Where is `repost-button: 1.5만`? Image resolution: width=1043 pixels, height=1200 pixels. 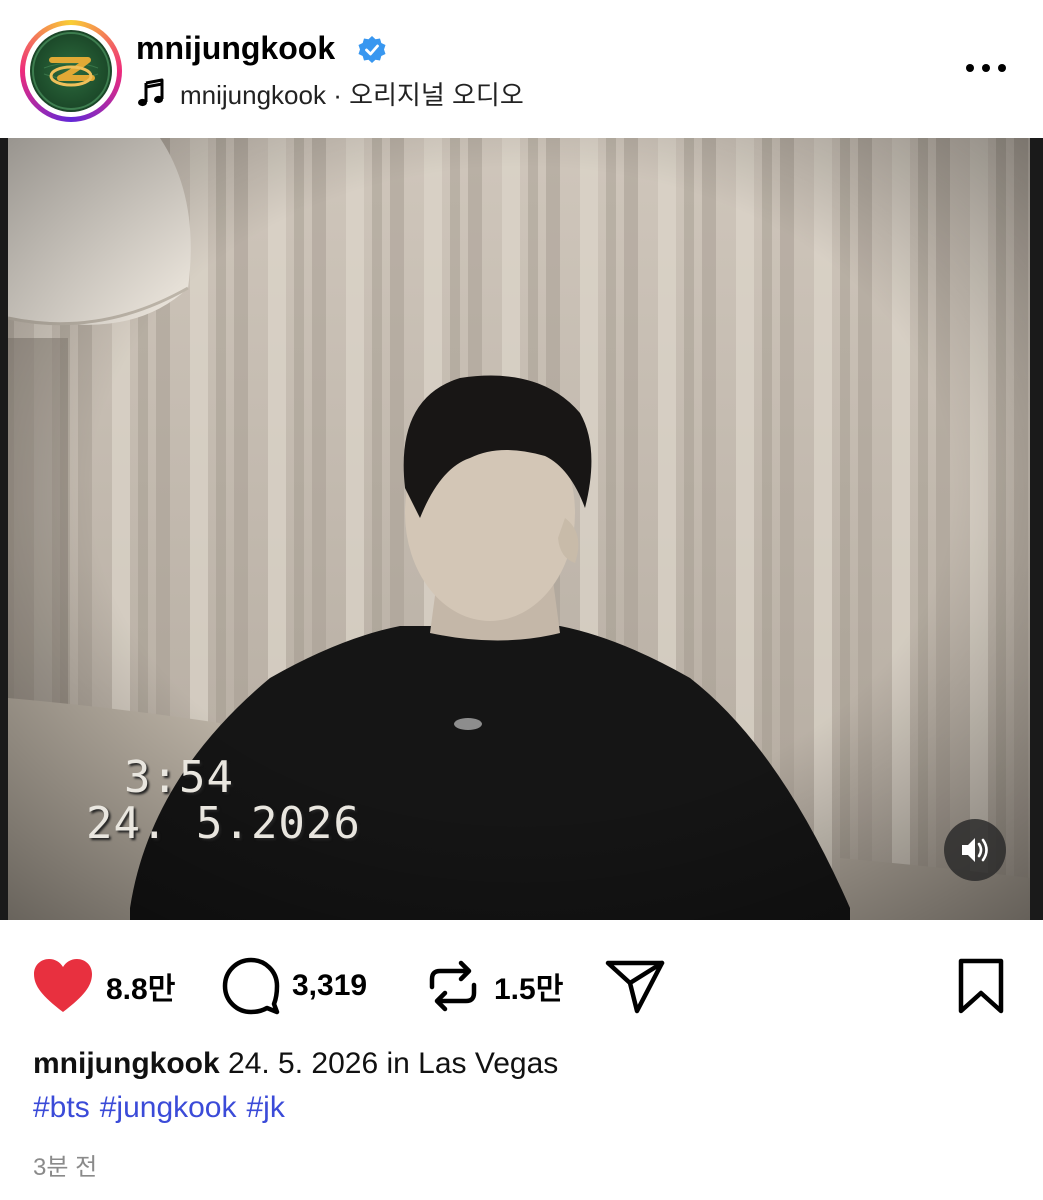
repost-button: 1.5만 is located at coordinates (493, 986).